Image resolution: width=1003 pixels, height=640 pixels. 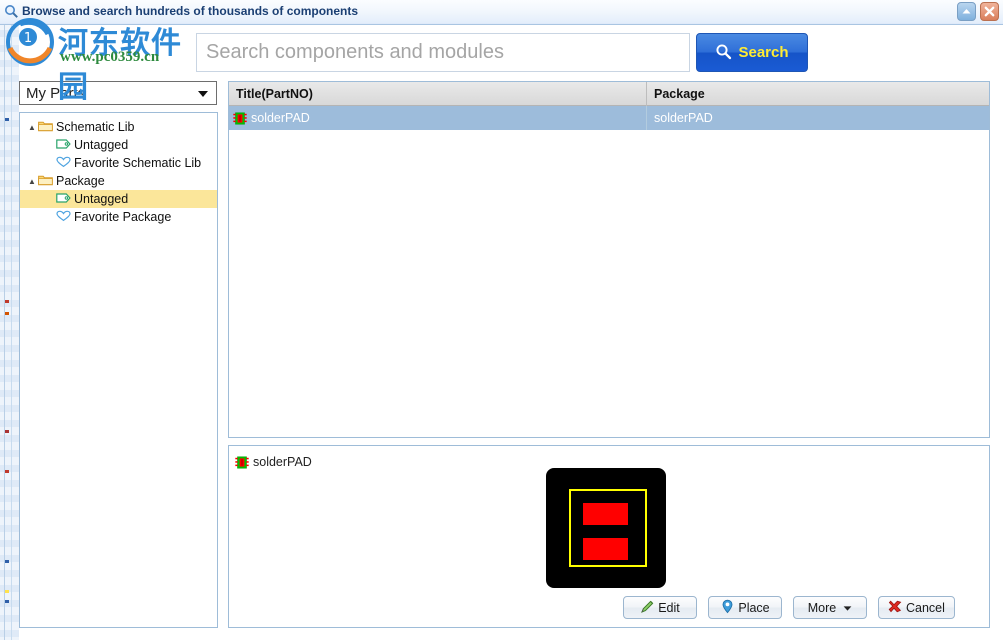 I want to click on edit-button-label: Edit, so click(x=669, y=607).